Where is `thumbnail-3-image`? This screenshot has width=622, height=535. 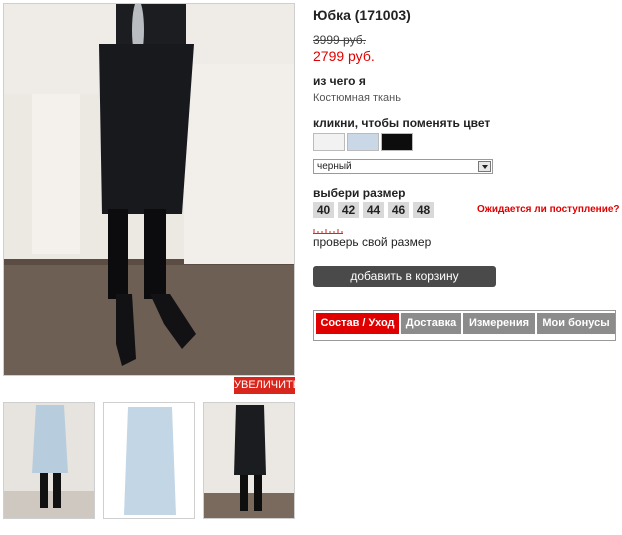 thumbnail-3-image is located at coordinates (249, 460).